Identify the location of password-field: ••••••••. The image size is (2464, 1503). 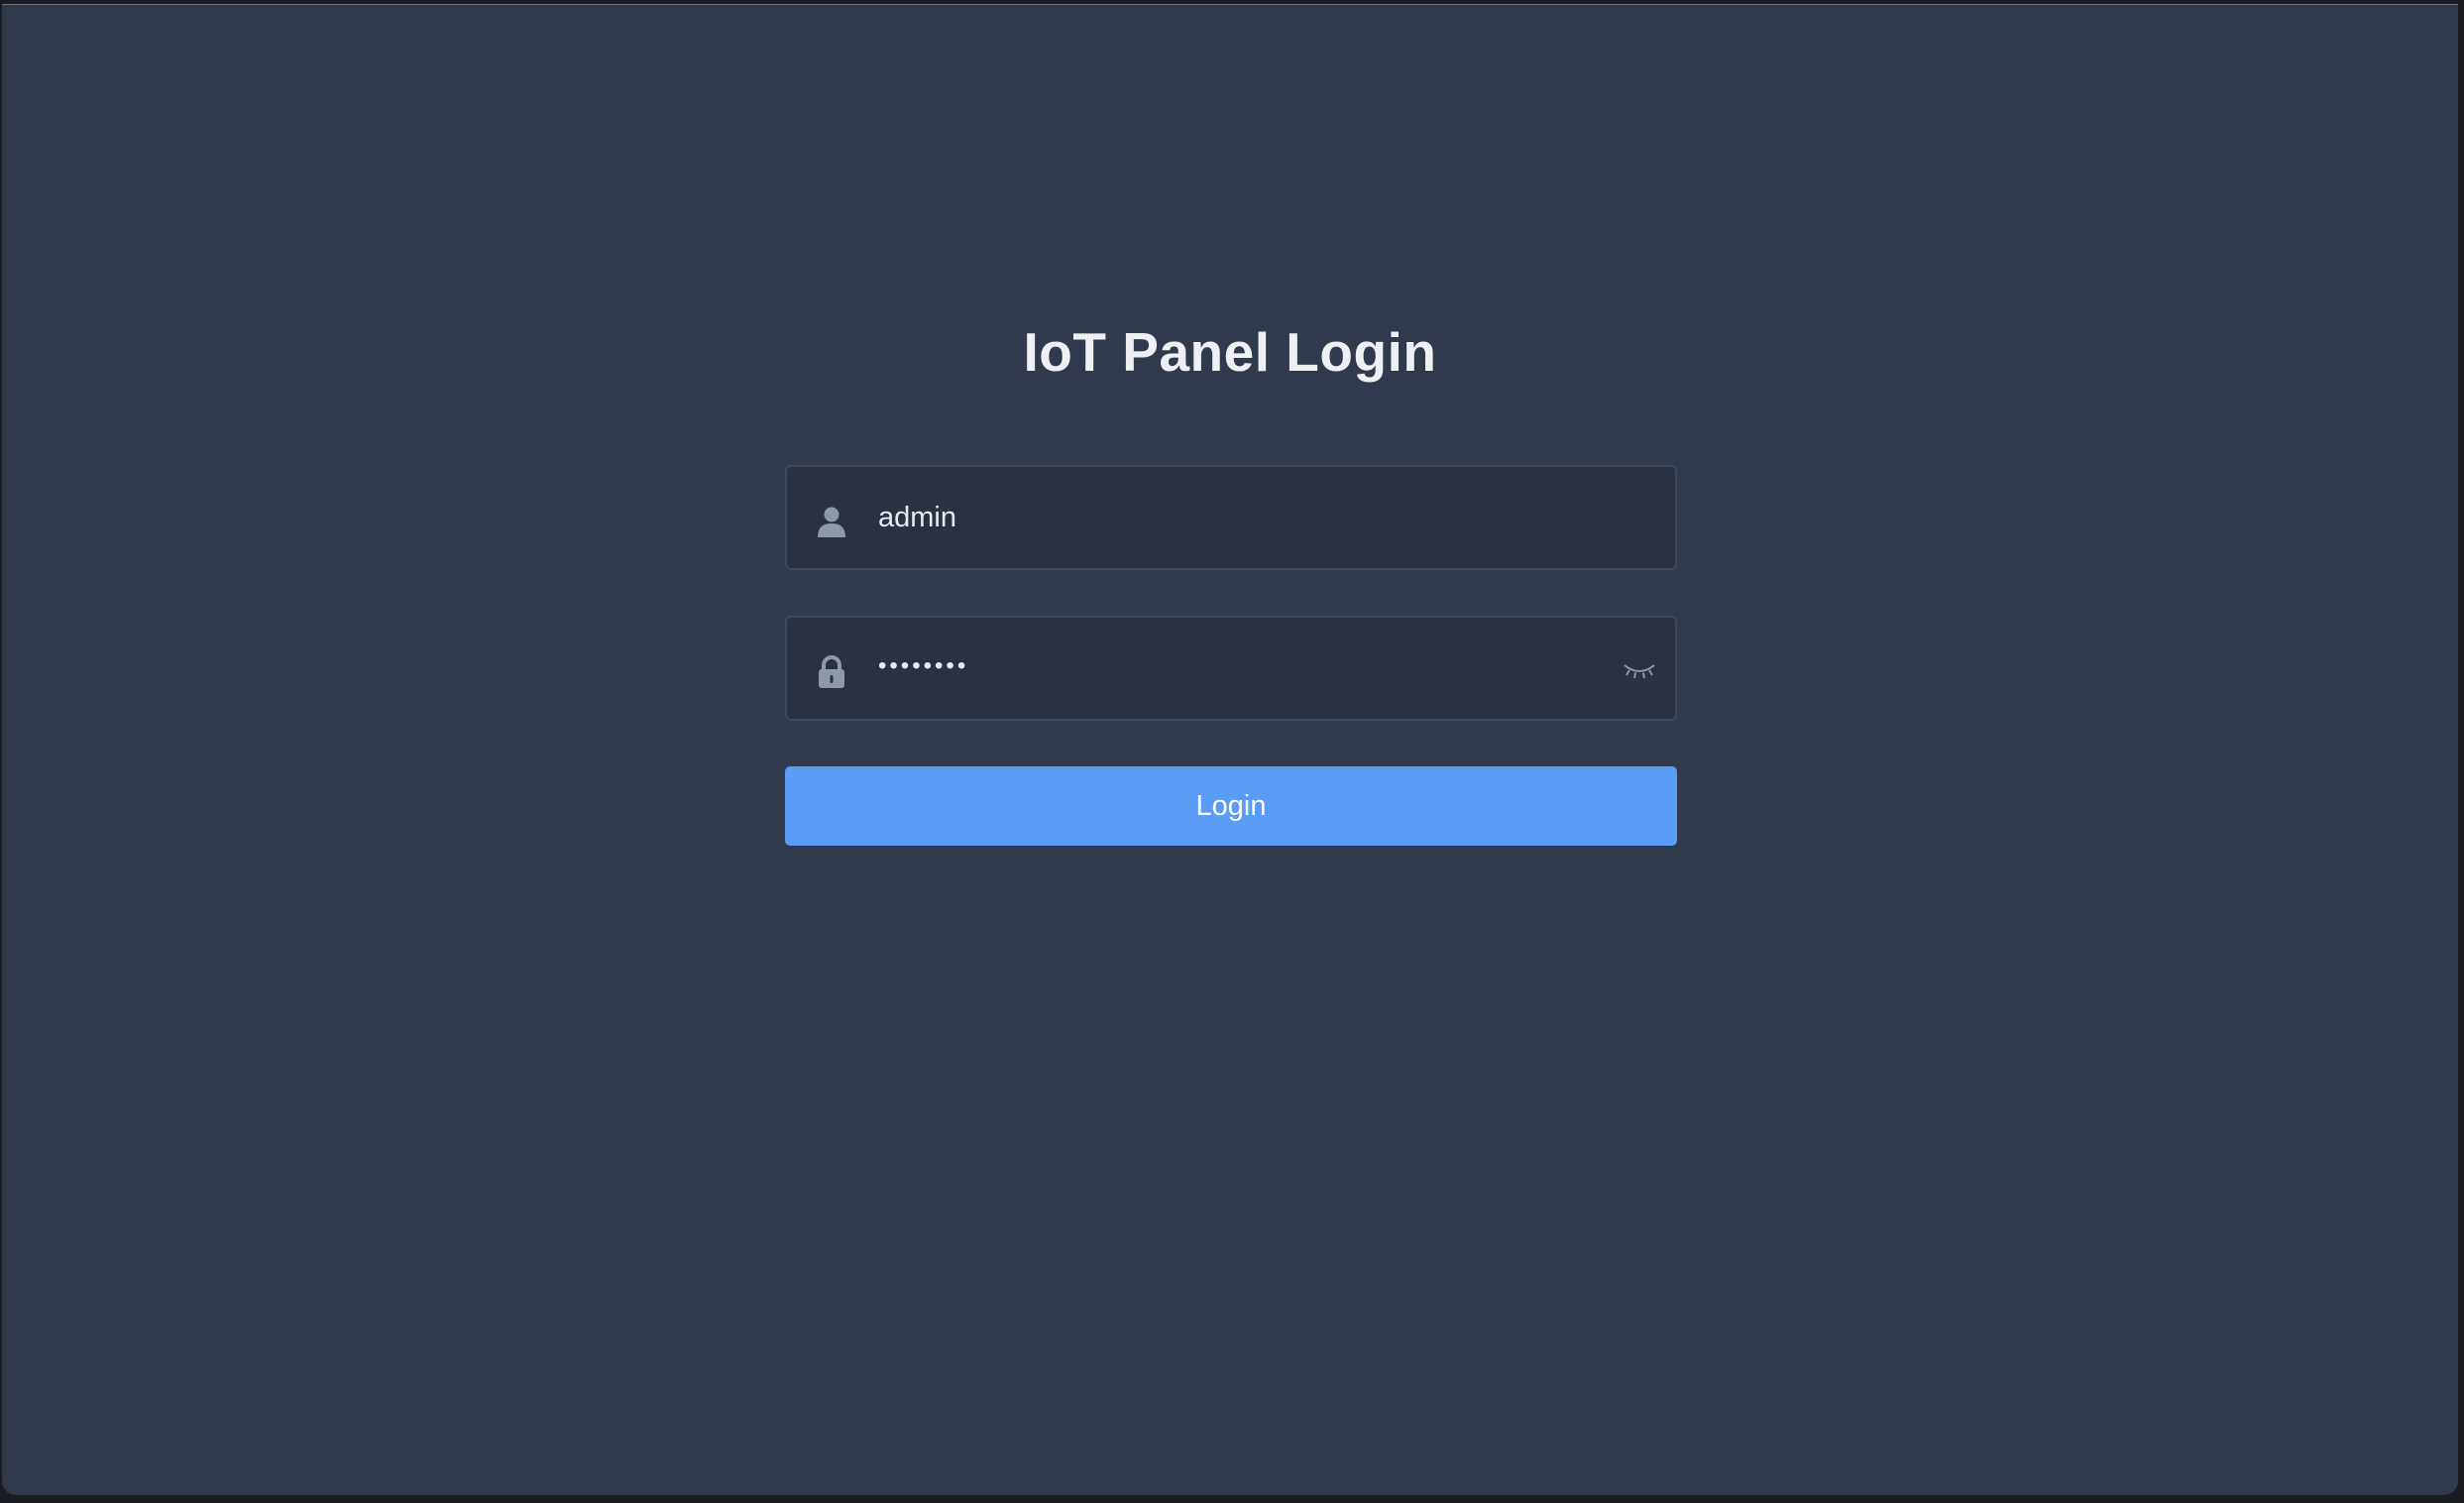
(1231, 668).